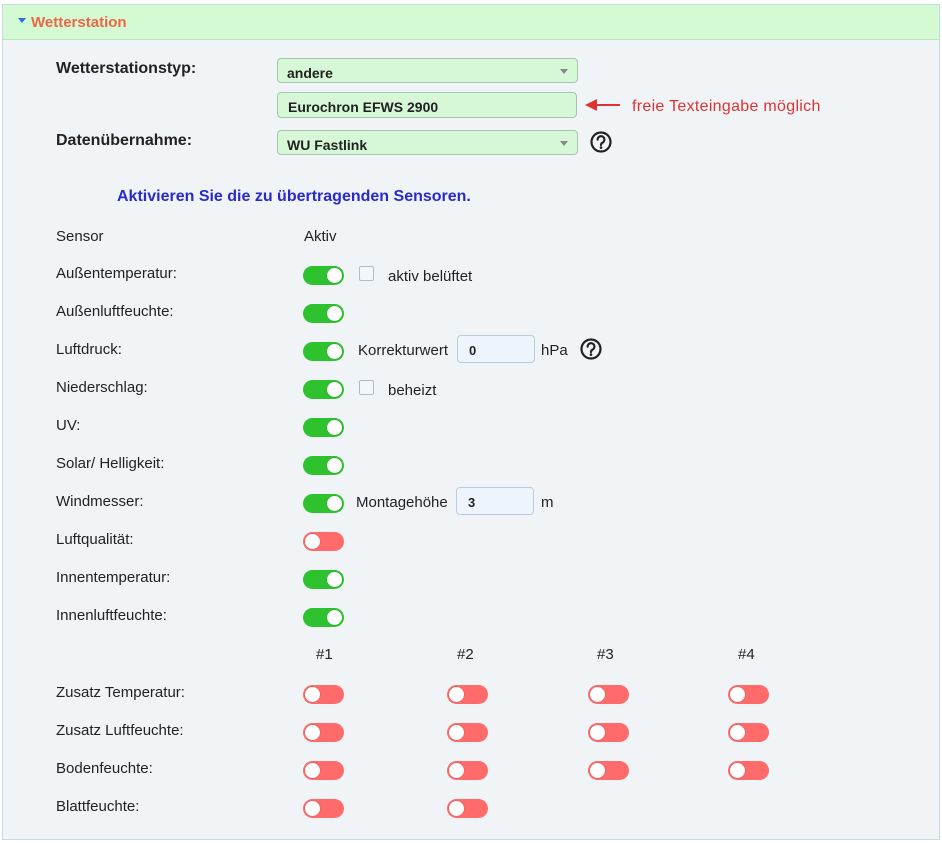 The image size is (942, 843). Describe the element at coordinates (496, 349) in the screenshot. I see `sensor-param-input: 0` at that location.